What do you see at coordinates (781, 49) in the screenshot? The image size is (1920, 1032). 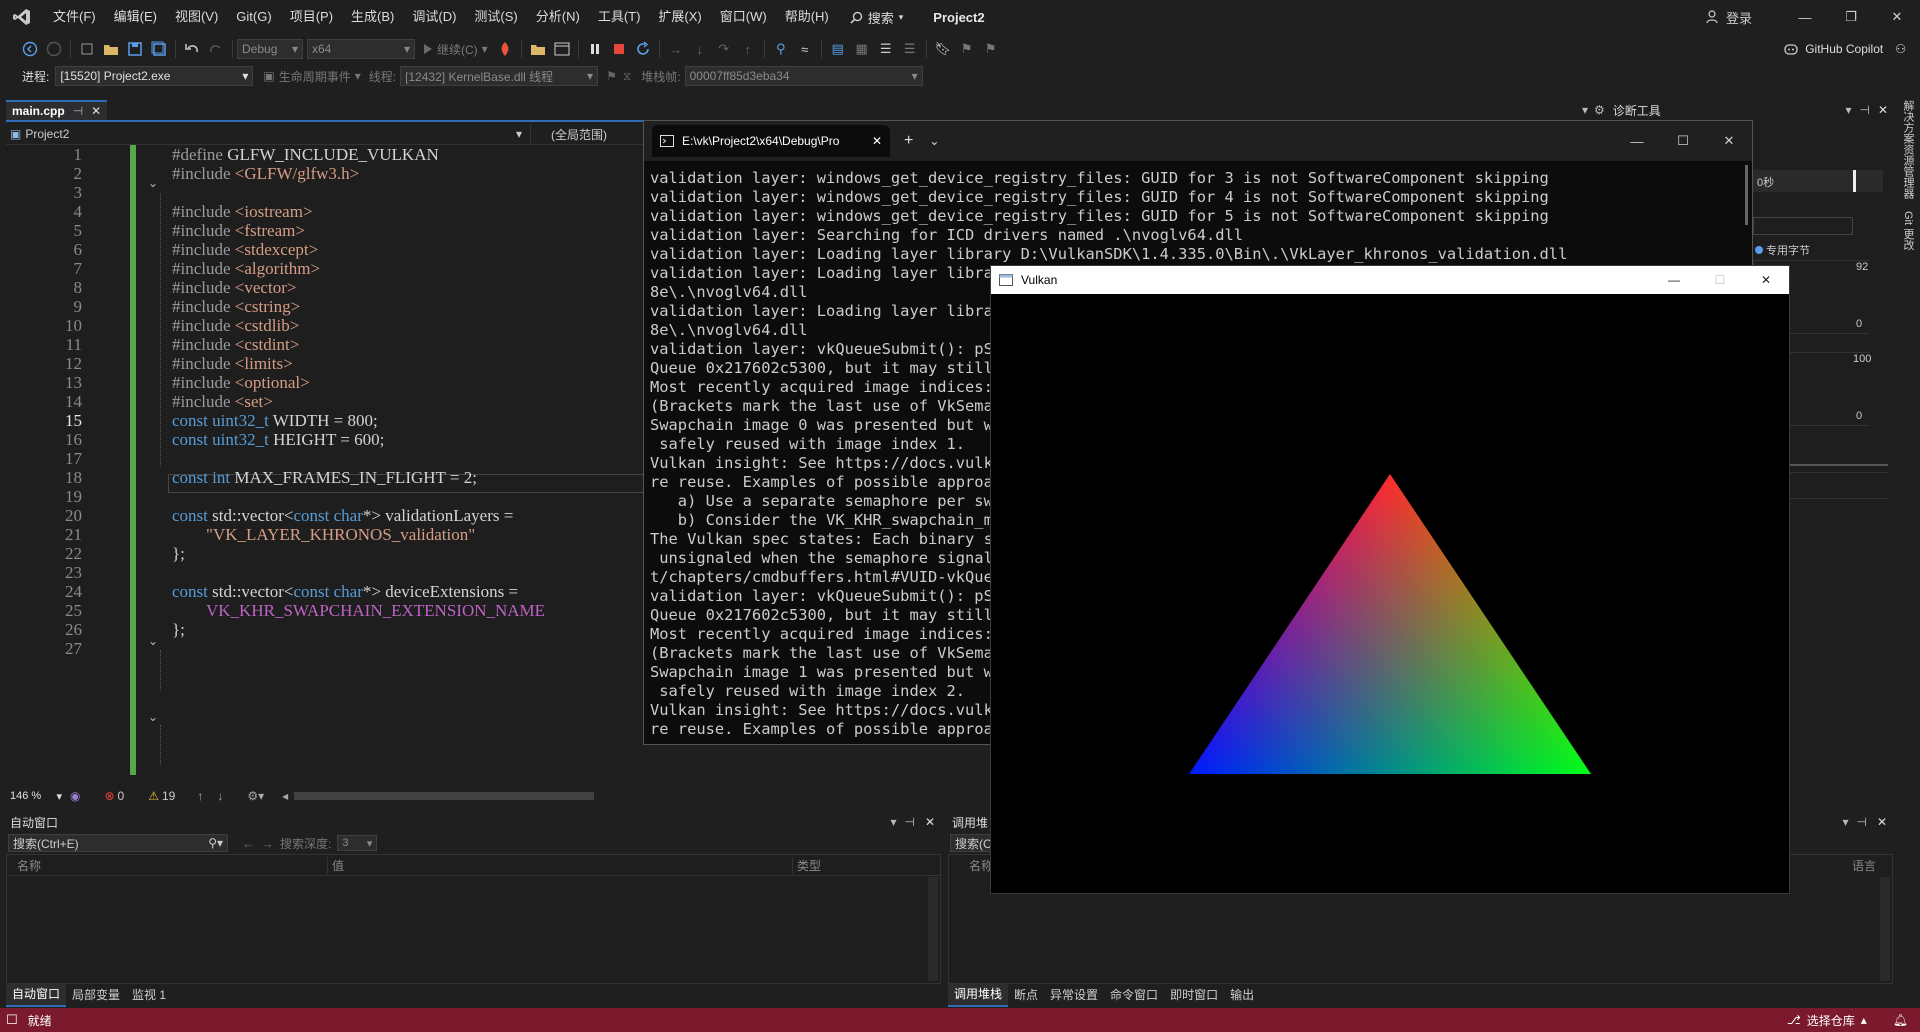 I see `diagnostics-icon: ⚲` at bounding box center [781, 49].